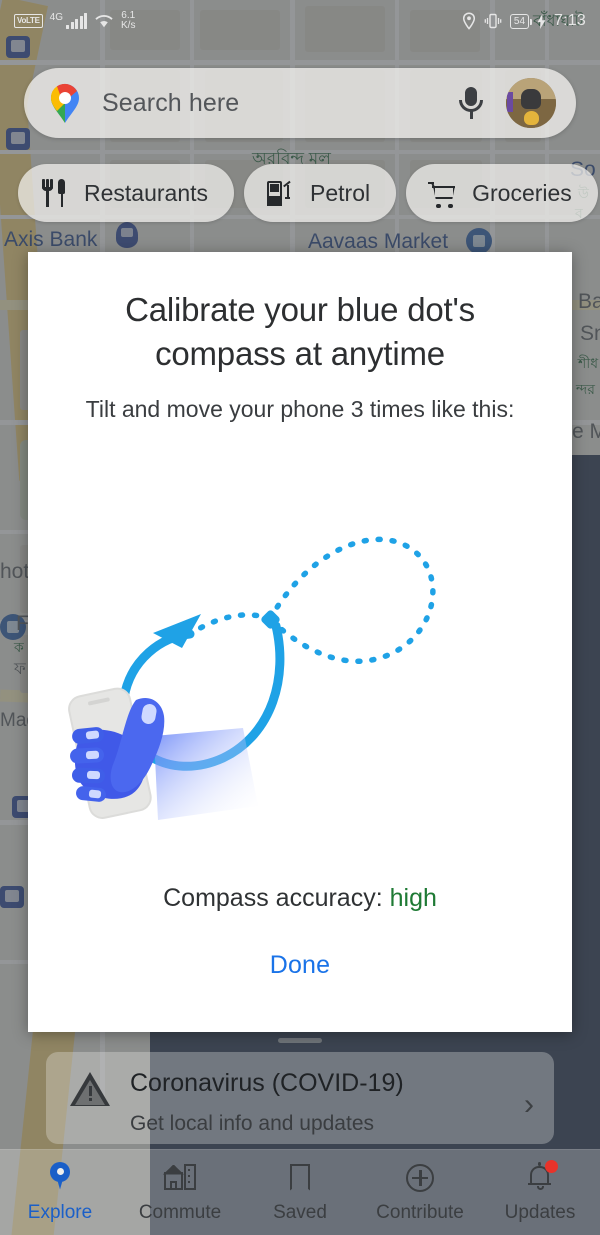 Image resolution: width=600 pixels, height=1235 pixels. What do you see at coordinates (104, 21) in the screenshot?
I see `wifi-icon` at bounding box center [104, 21].